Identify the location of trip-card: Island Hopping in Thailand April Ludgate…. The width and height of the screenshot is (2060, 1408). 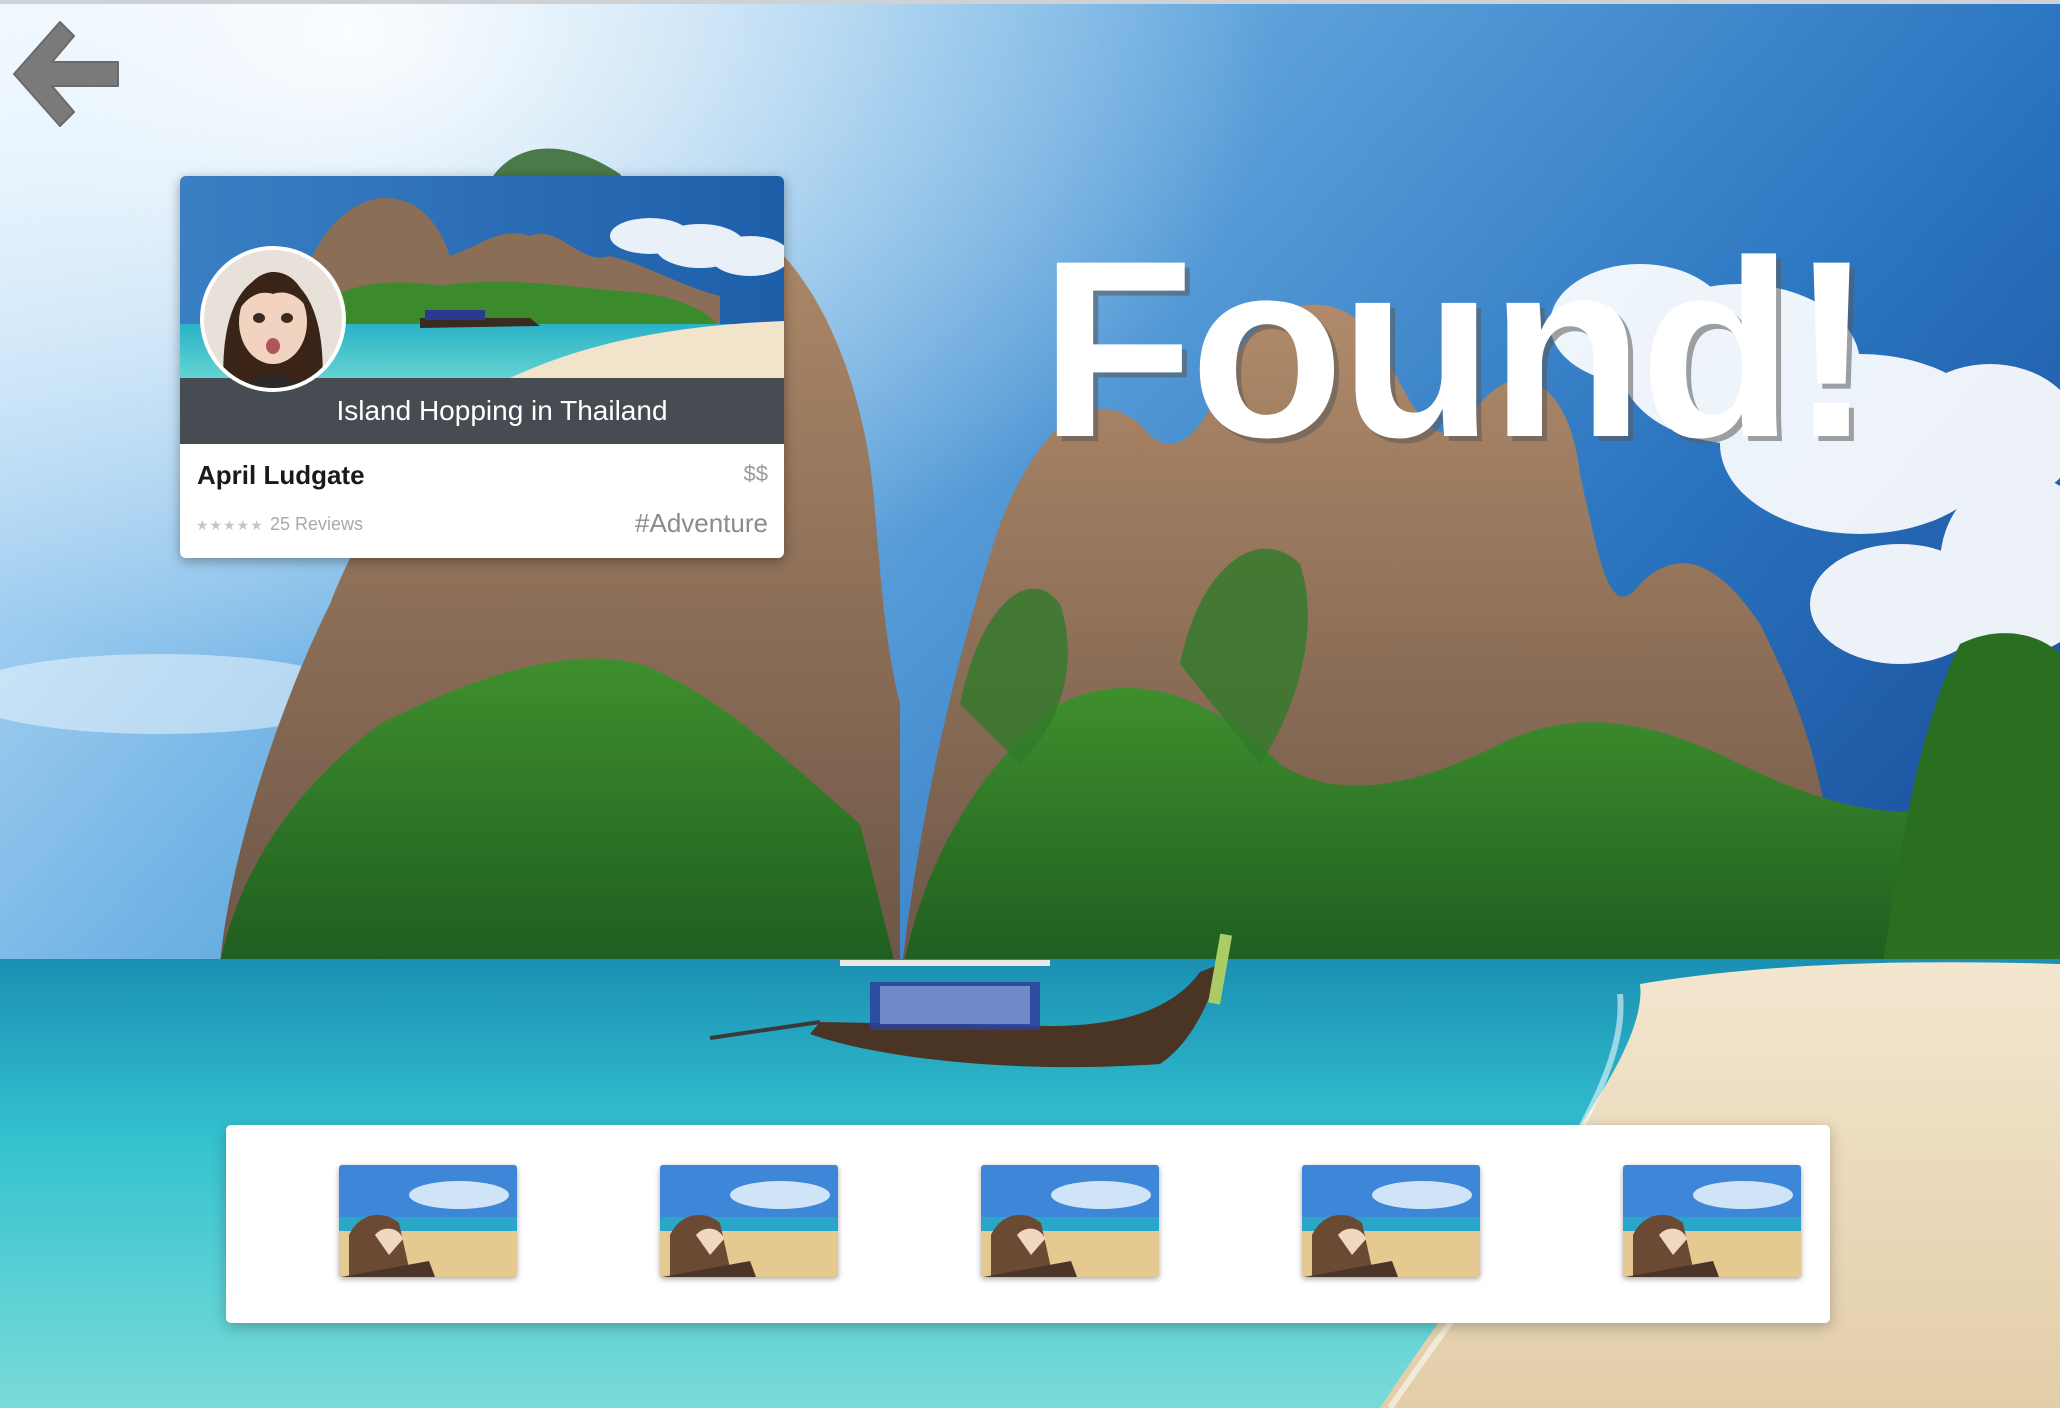
(482, 367).